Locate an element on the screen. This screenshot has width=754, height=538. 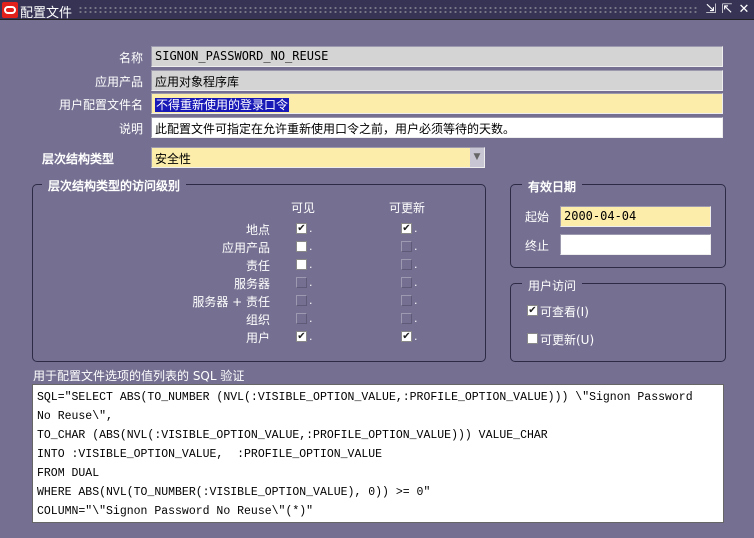
user-profile-name-label: 用户配置文件名 is located at coordinates (100, 105).